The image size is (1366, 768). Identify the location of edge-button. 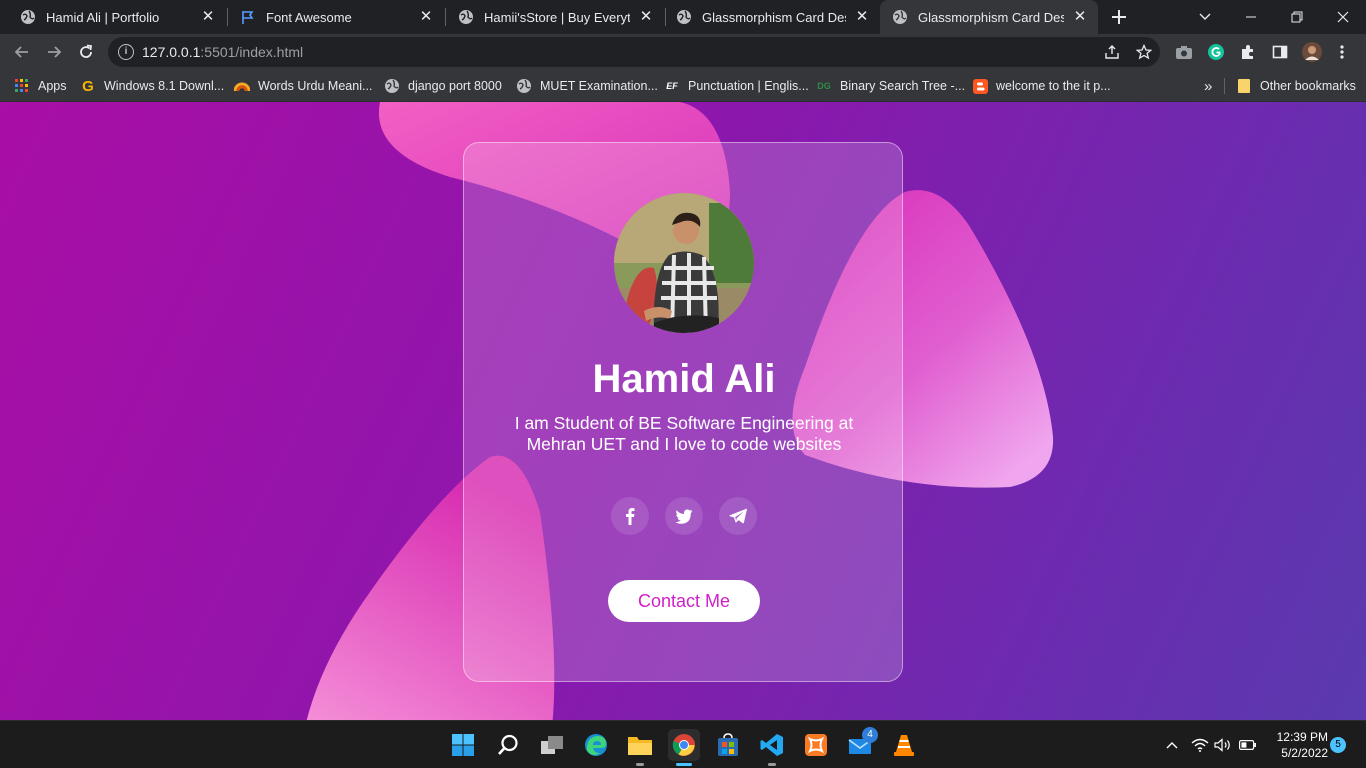
(596, 745).